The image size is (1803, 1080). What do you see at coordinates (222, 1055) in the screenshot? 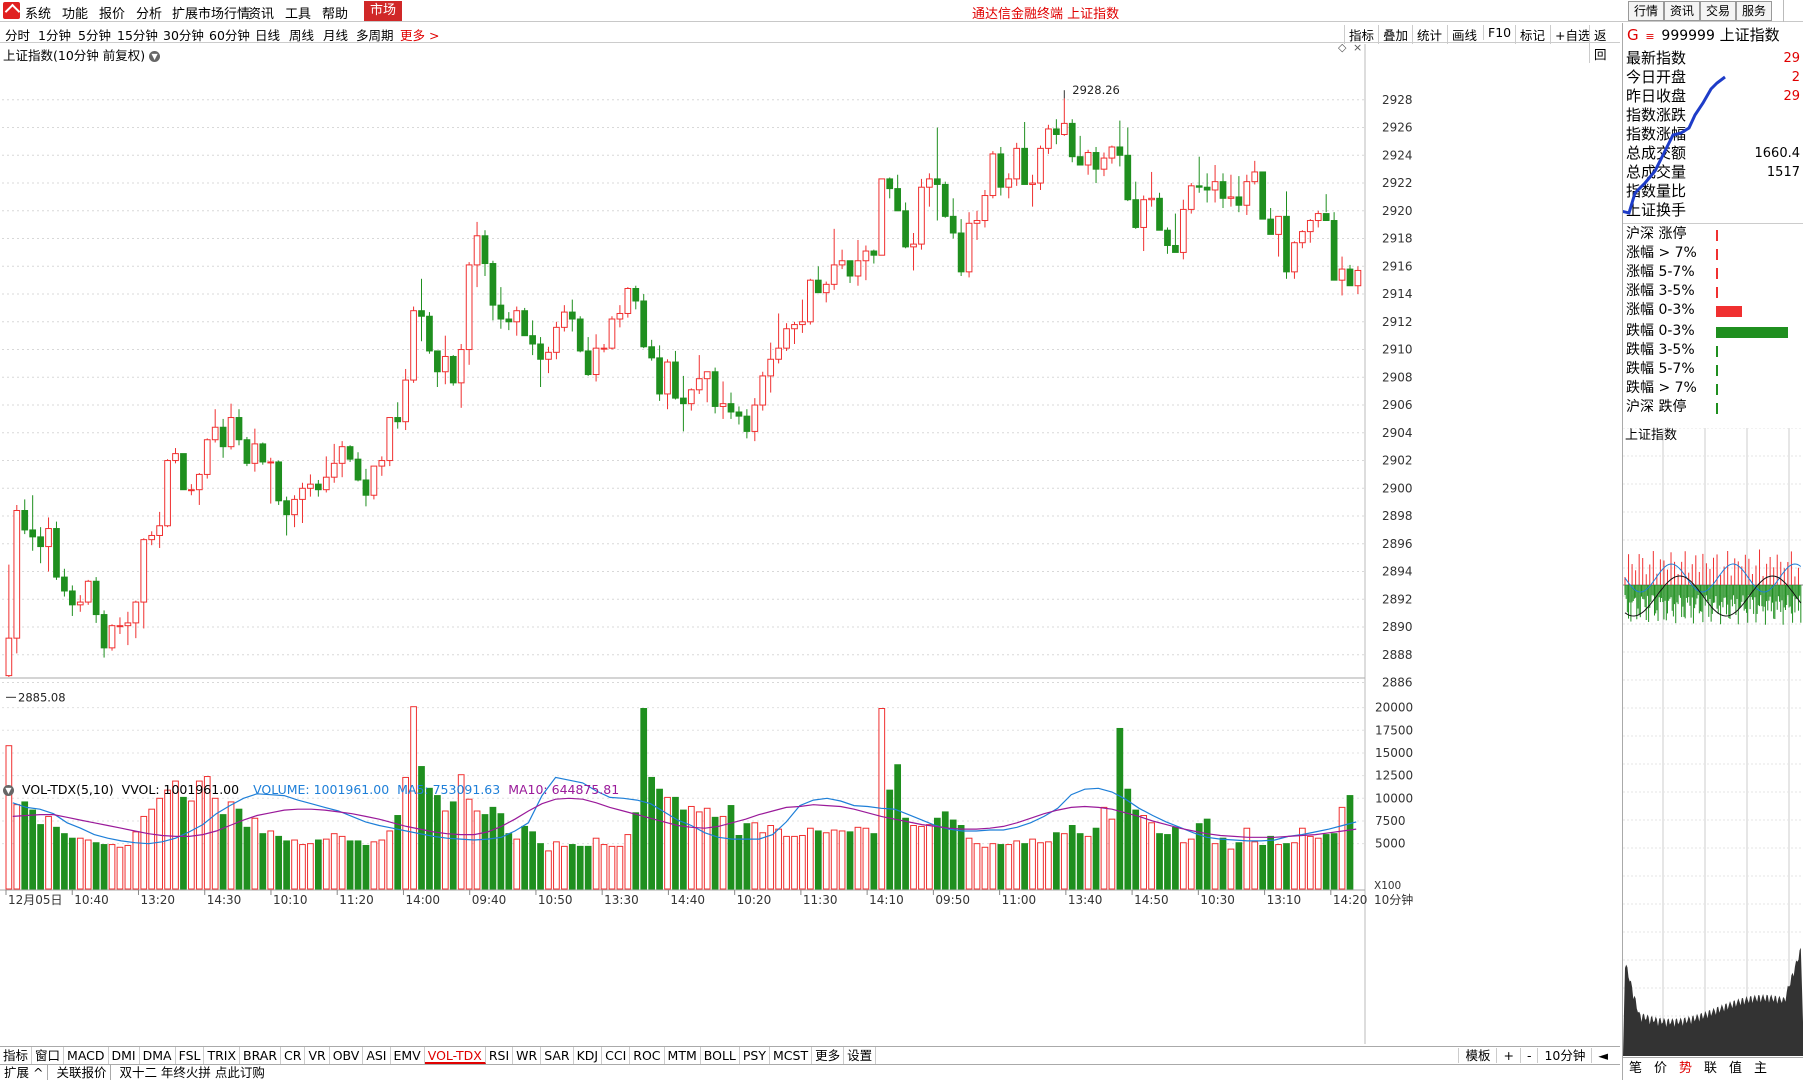
I see `tab-trix: TRIX` at bounding box center [222, 1055].